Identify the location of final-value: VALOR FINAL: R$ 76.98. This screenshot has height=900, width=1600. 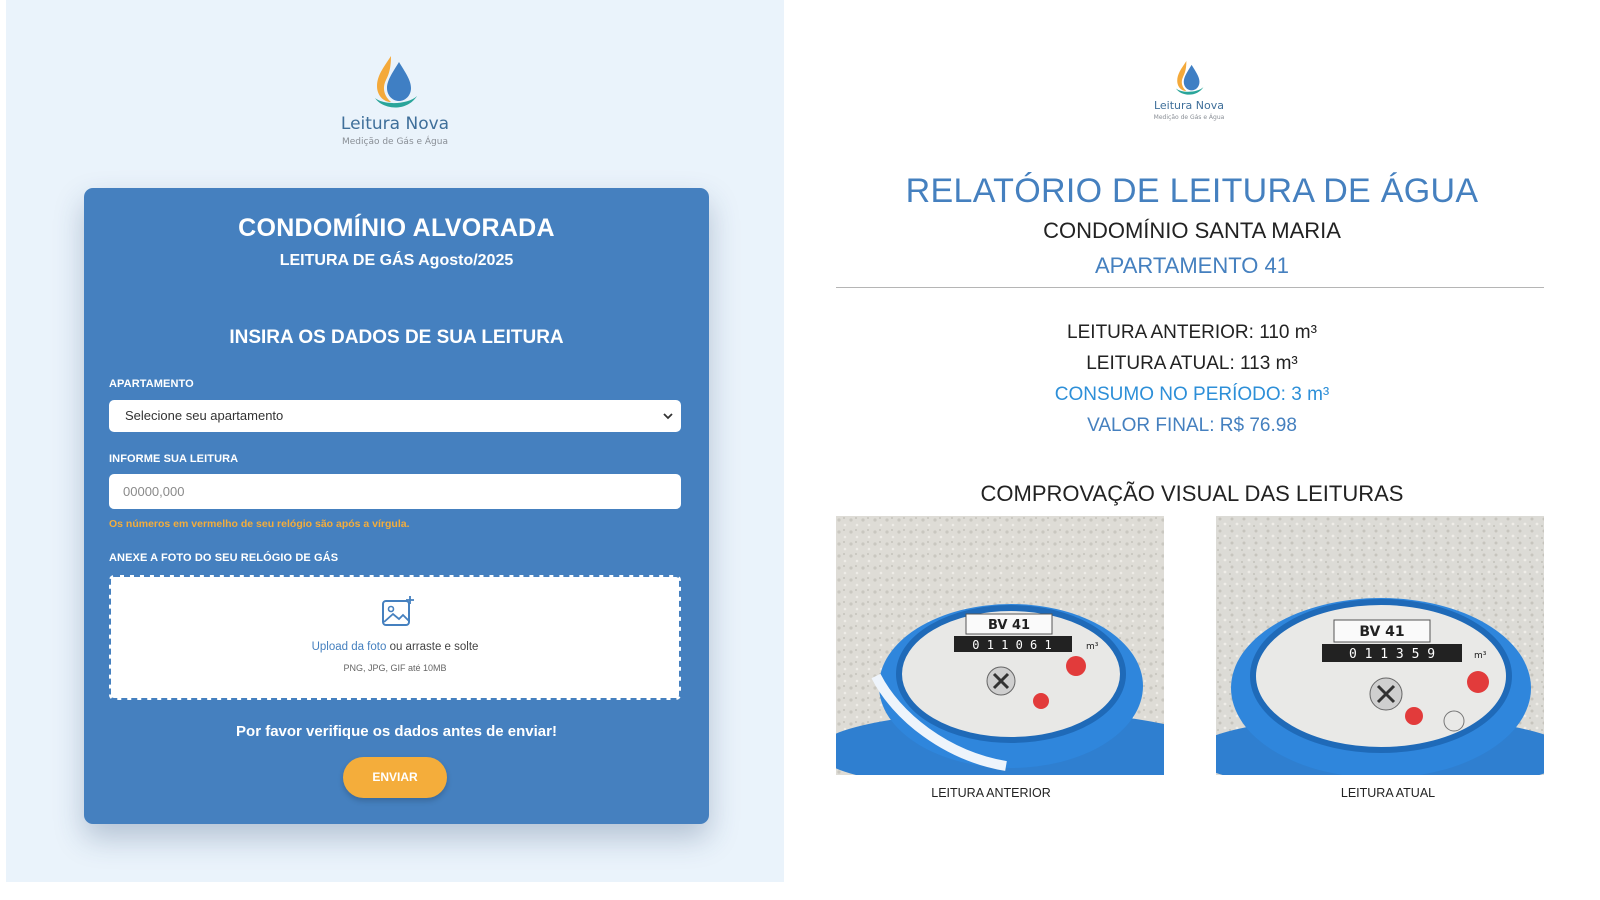
(1192, 425).